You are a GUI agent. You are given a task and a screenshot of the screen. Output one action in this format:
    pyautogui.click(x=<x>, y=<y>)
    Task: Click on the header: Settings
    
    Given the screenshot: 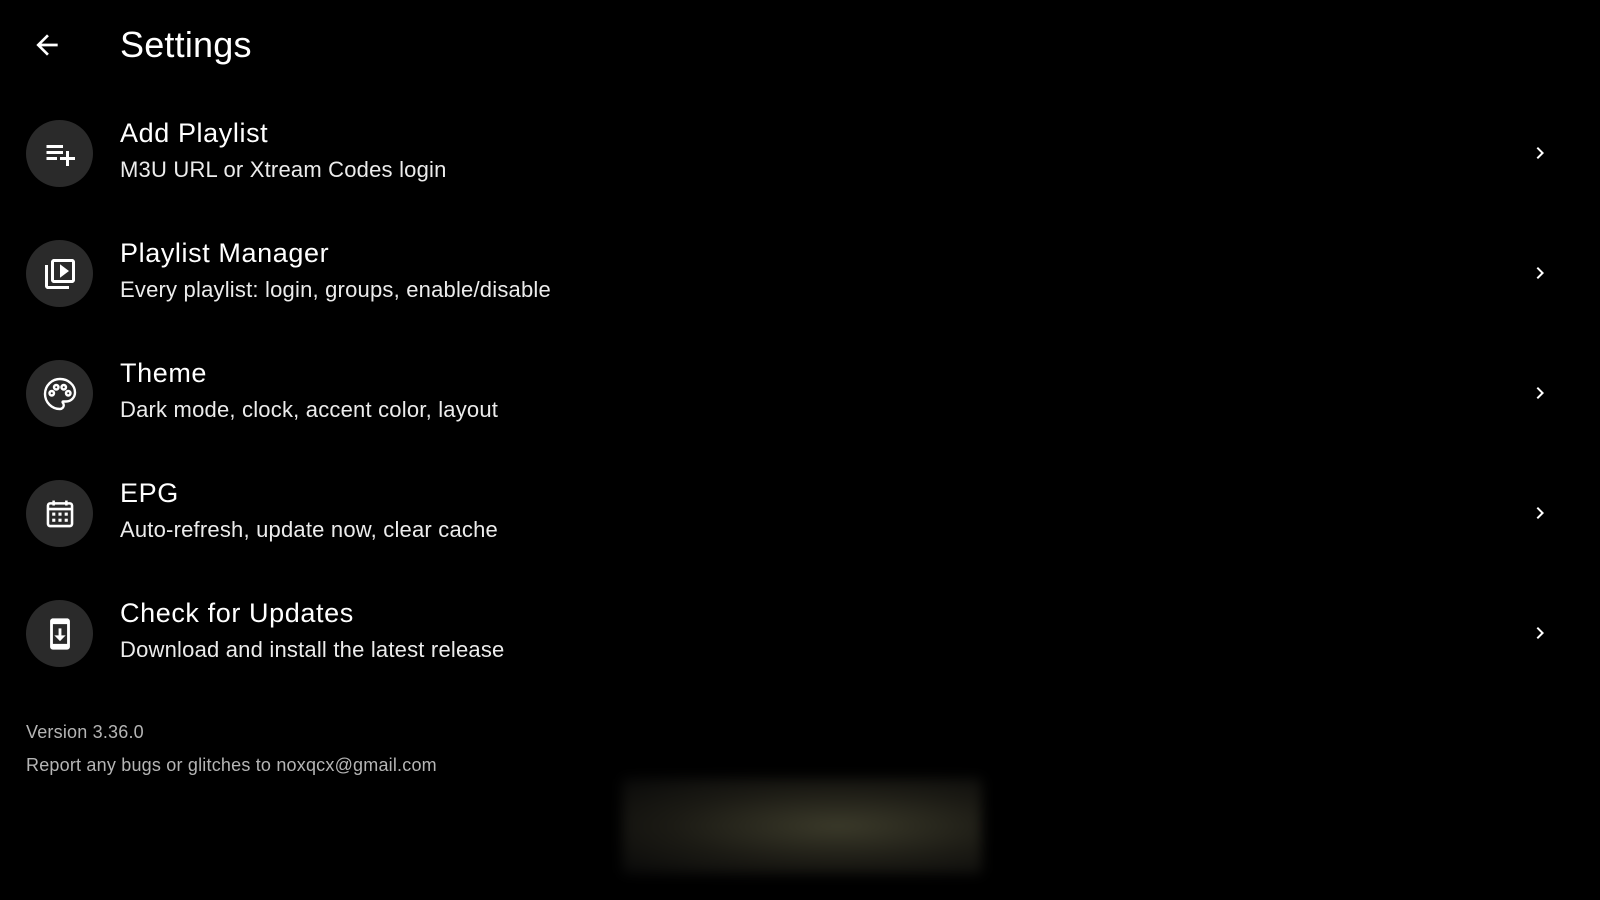 What is the action you would take?
    pyautogui.click(x=800, y=46)
    